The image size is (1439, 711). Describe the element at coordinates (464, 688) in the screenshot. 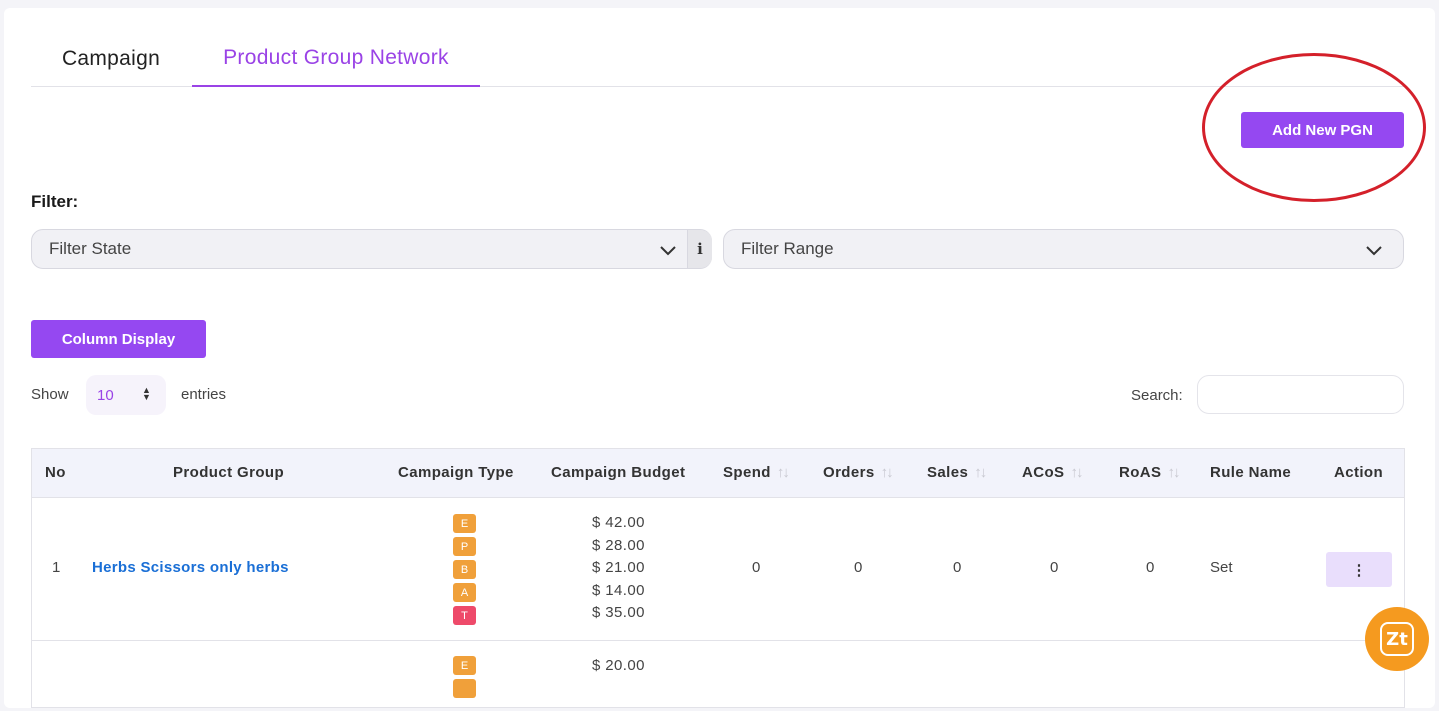

I see `campaign-type-badge` at that location.